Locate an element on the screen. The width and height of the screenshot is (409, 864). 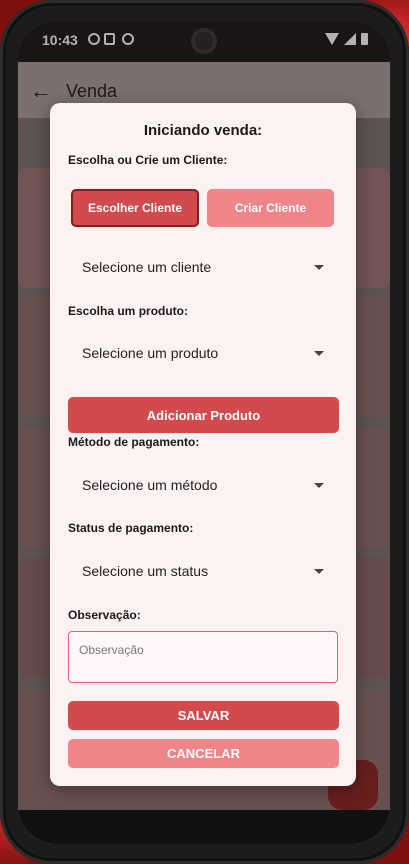
dialog-title: Iniciando venda: is located at coordinates (203, 130).